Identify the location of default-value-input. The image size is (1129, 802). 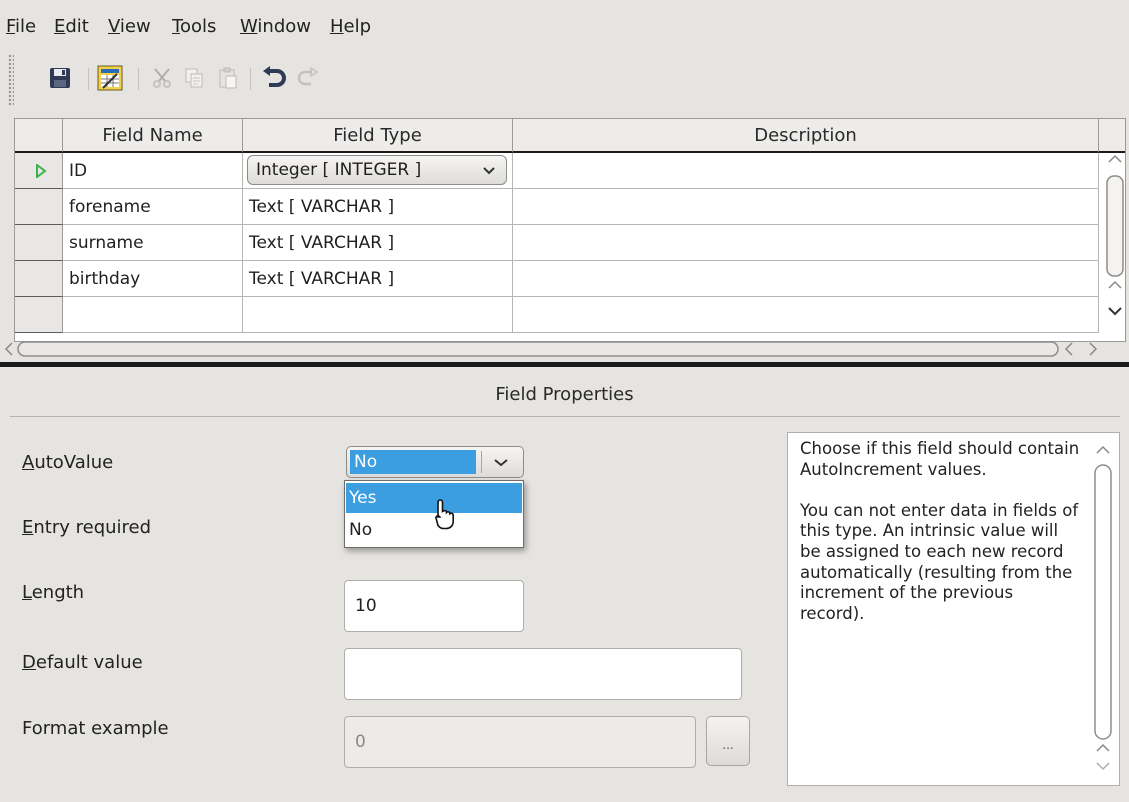
(543, 674).